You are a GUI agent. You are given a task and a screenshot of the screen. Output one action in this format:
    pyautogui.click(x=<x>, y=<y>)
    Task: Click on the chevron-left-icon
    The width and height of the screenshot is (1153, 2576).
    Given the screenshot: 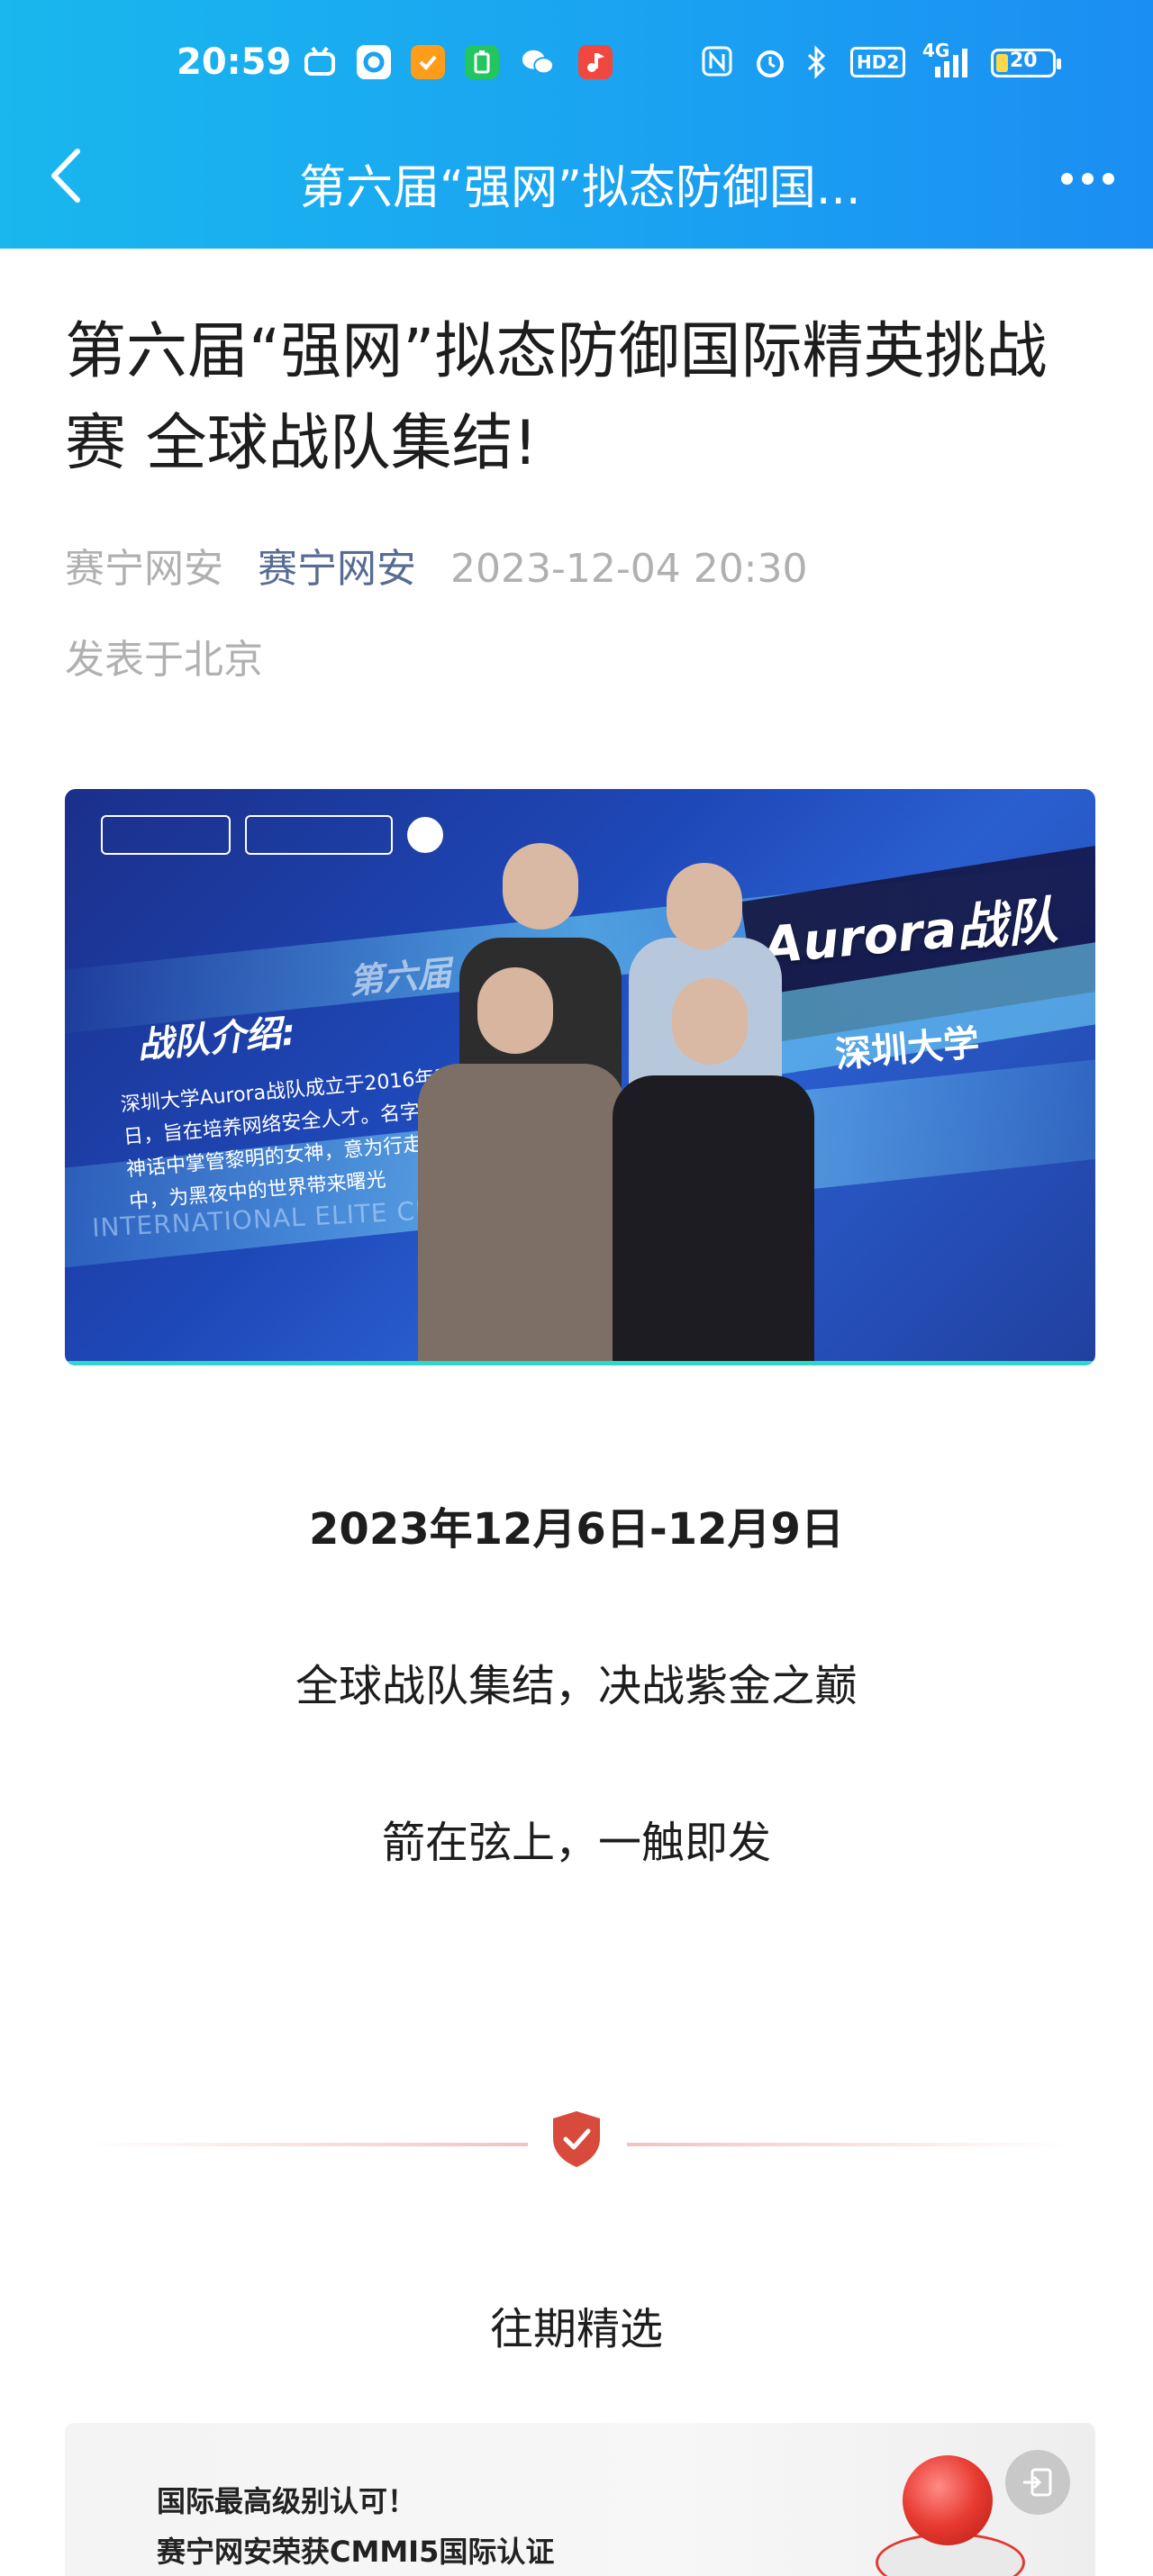 What is the action you would take?
    pyautogui.click(x=65, y=176)
    